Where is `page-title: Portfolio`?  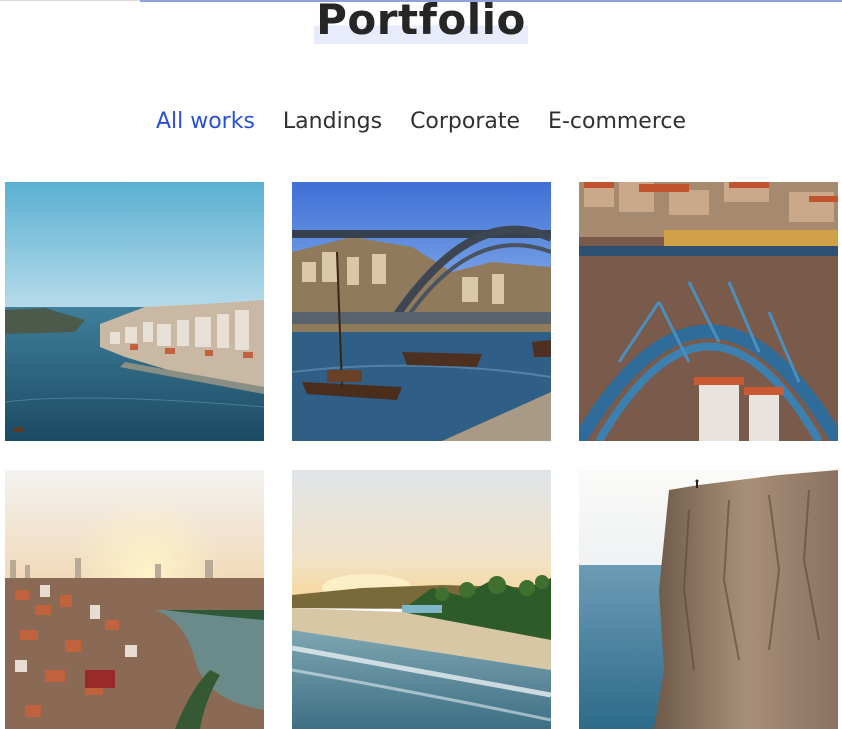 page-title: Portfolio is located at coordinates (421, 23).